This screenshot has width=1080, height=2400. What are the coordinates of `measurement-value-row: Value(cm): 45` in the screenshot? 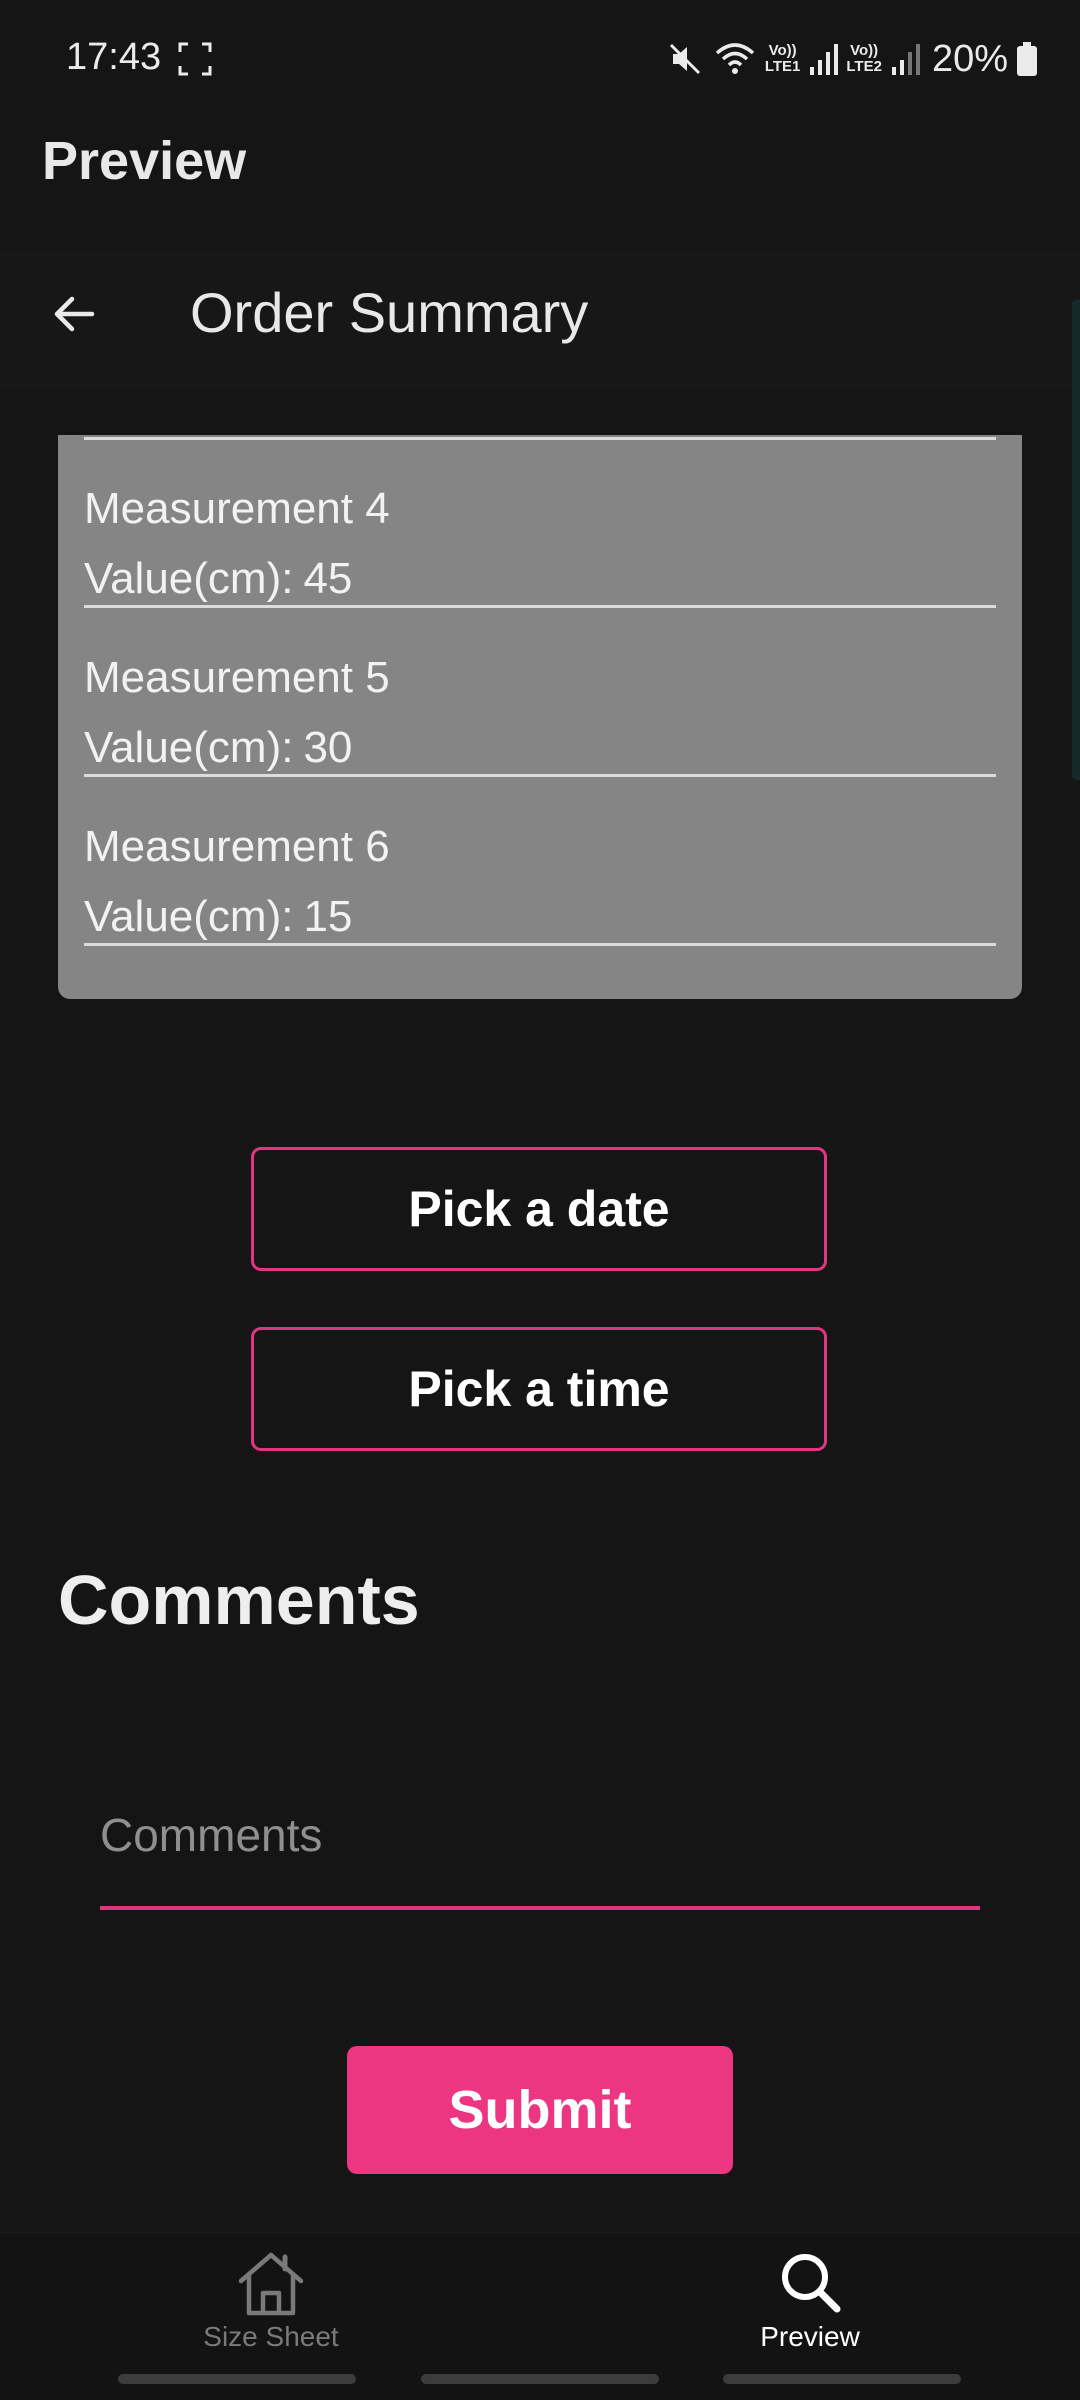 It's located at (218, 579).